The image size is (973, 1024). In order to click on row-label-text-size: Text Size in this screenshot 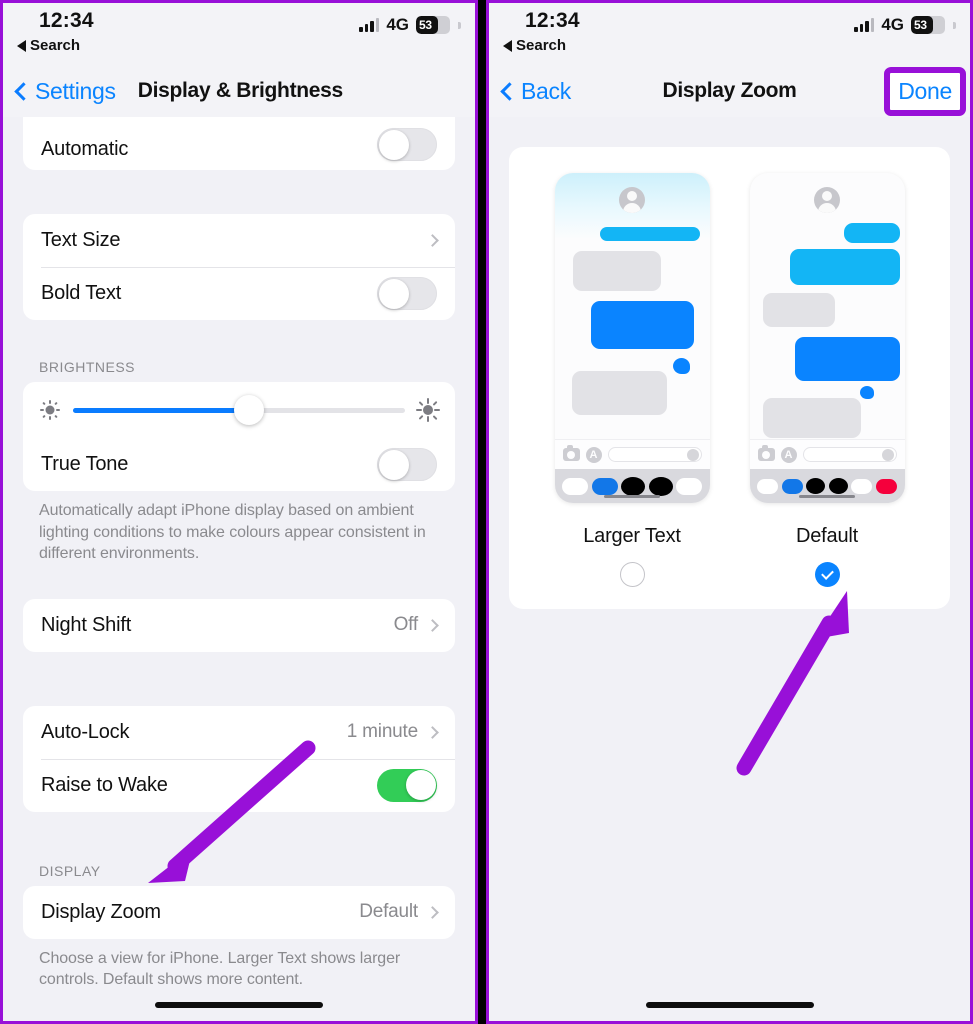, I will do `click(81, 240)`.